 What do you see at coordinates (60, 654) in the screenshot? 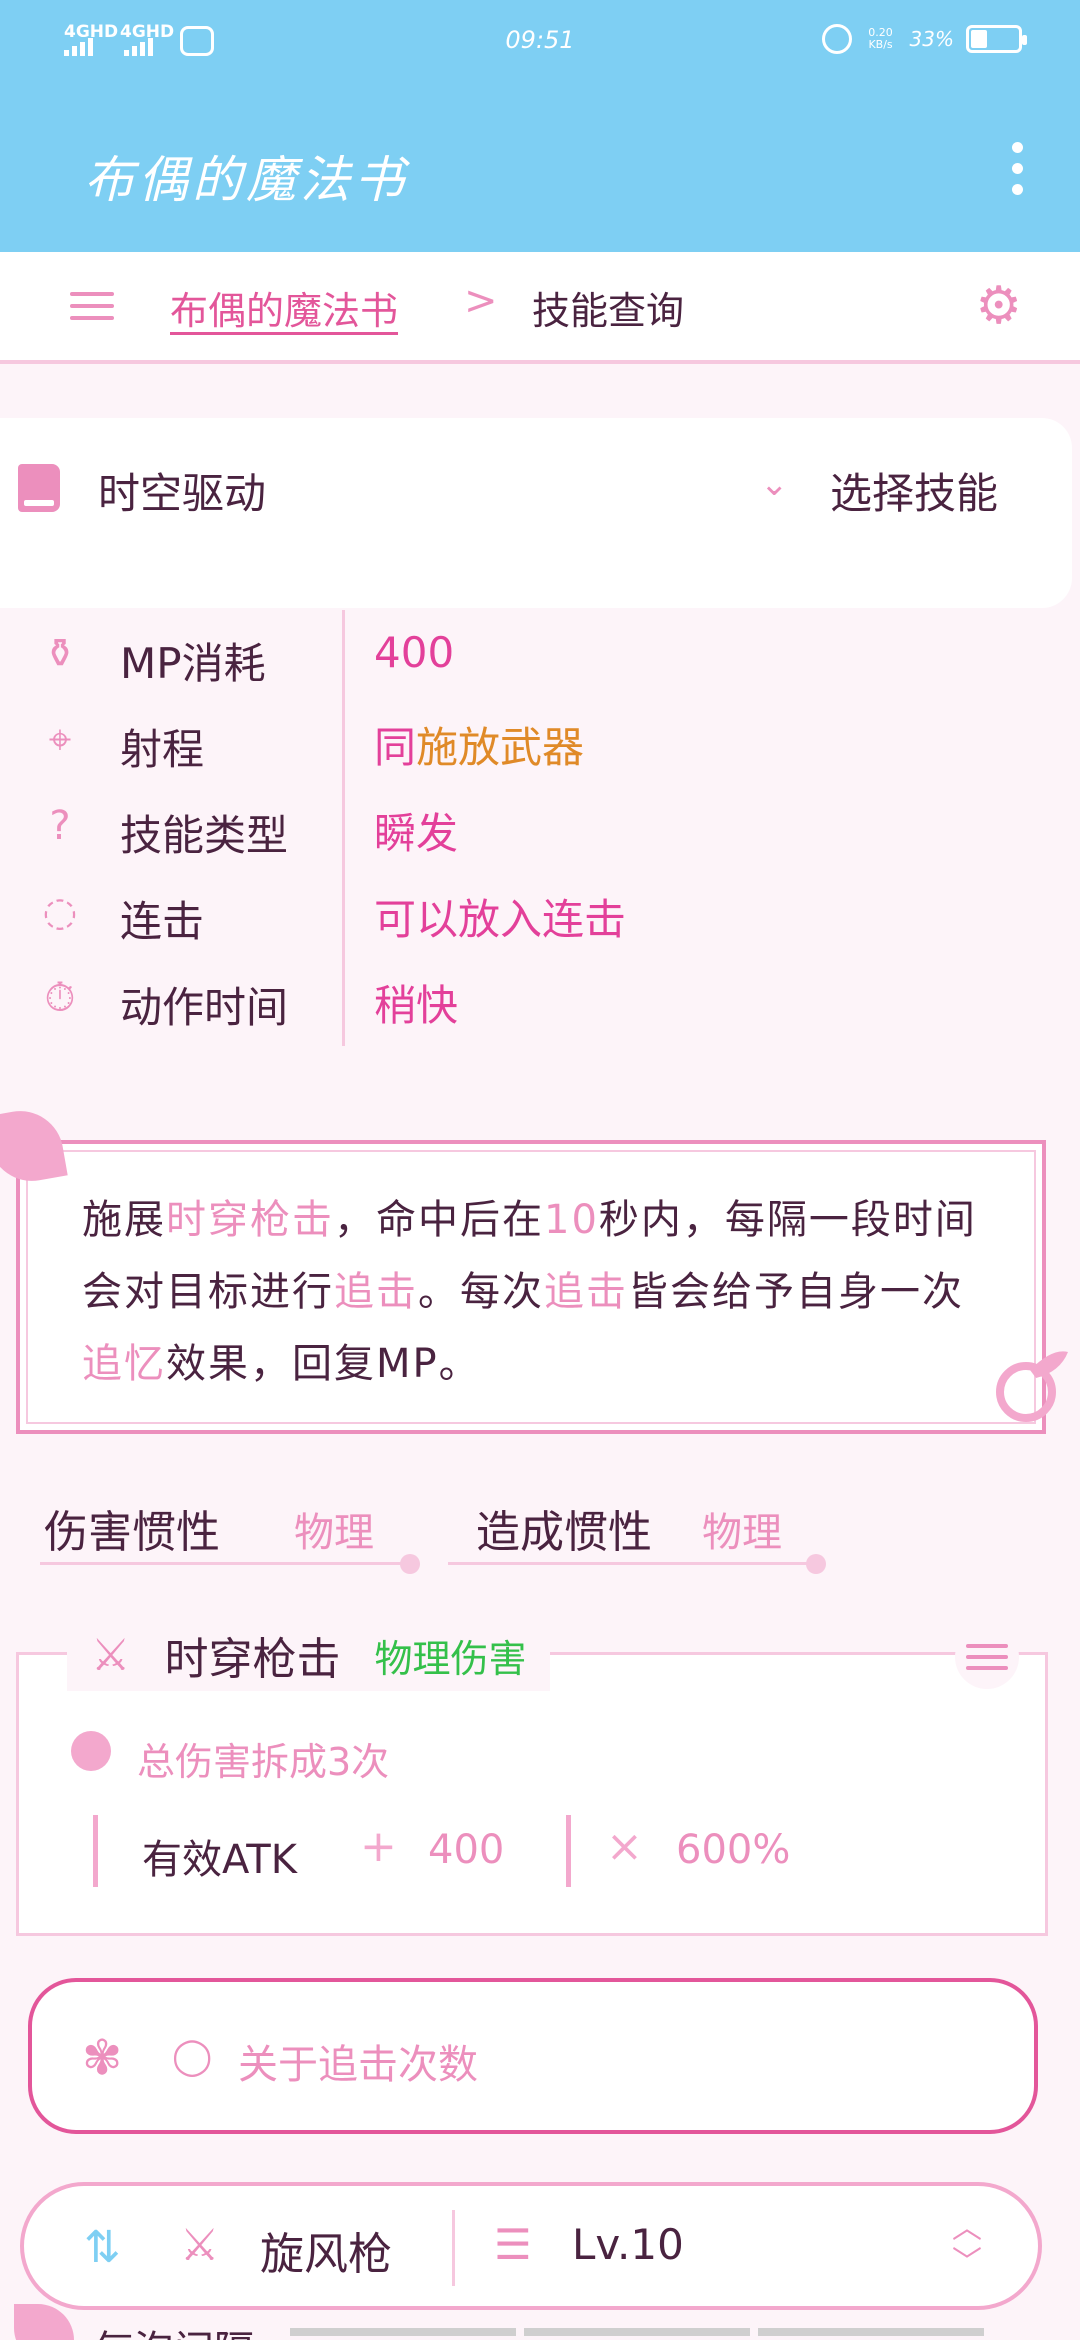
I see `potion-icon: ⚱` at bounding box center [60, 654].